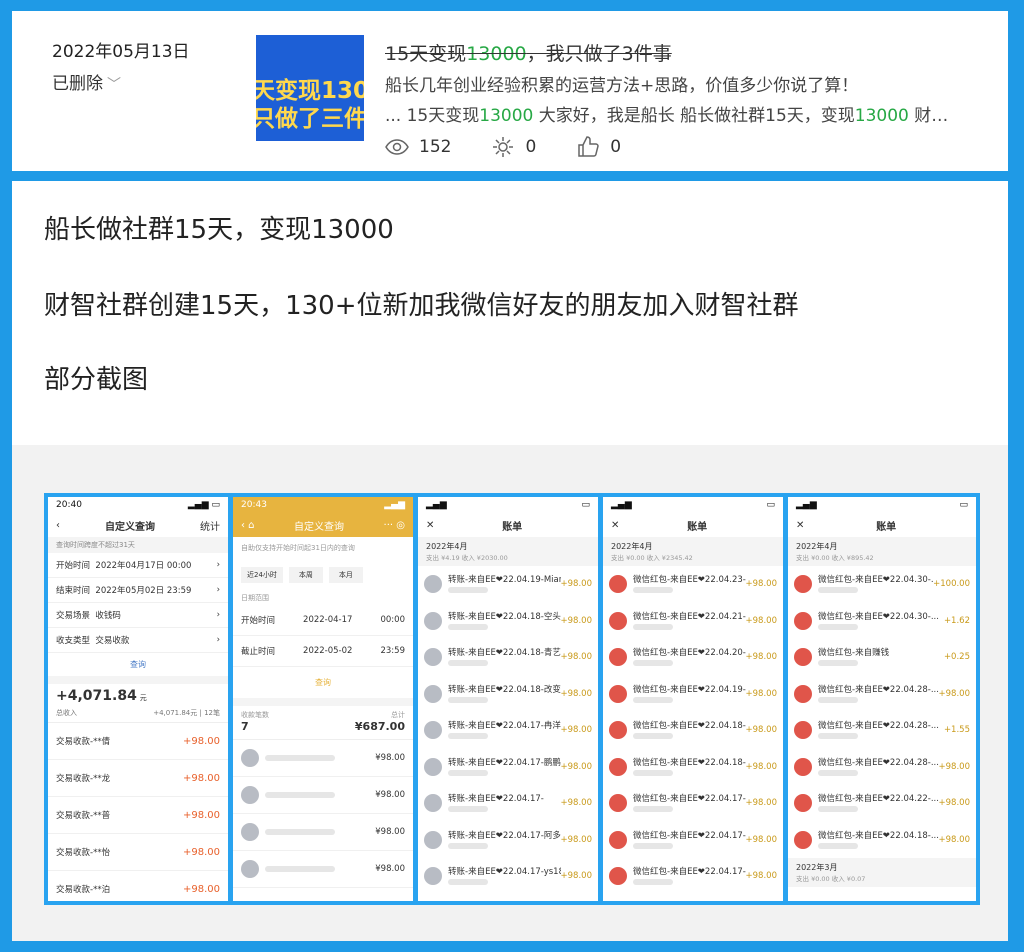  Describe the element at coordinates (694, 116) in the screenshot. I see `excerpt-part: 大家好，我是船长 船长做社群15天，变现` at that location.